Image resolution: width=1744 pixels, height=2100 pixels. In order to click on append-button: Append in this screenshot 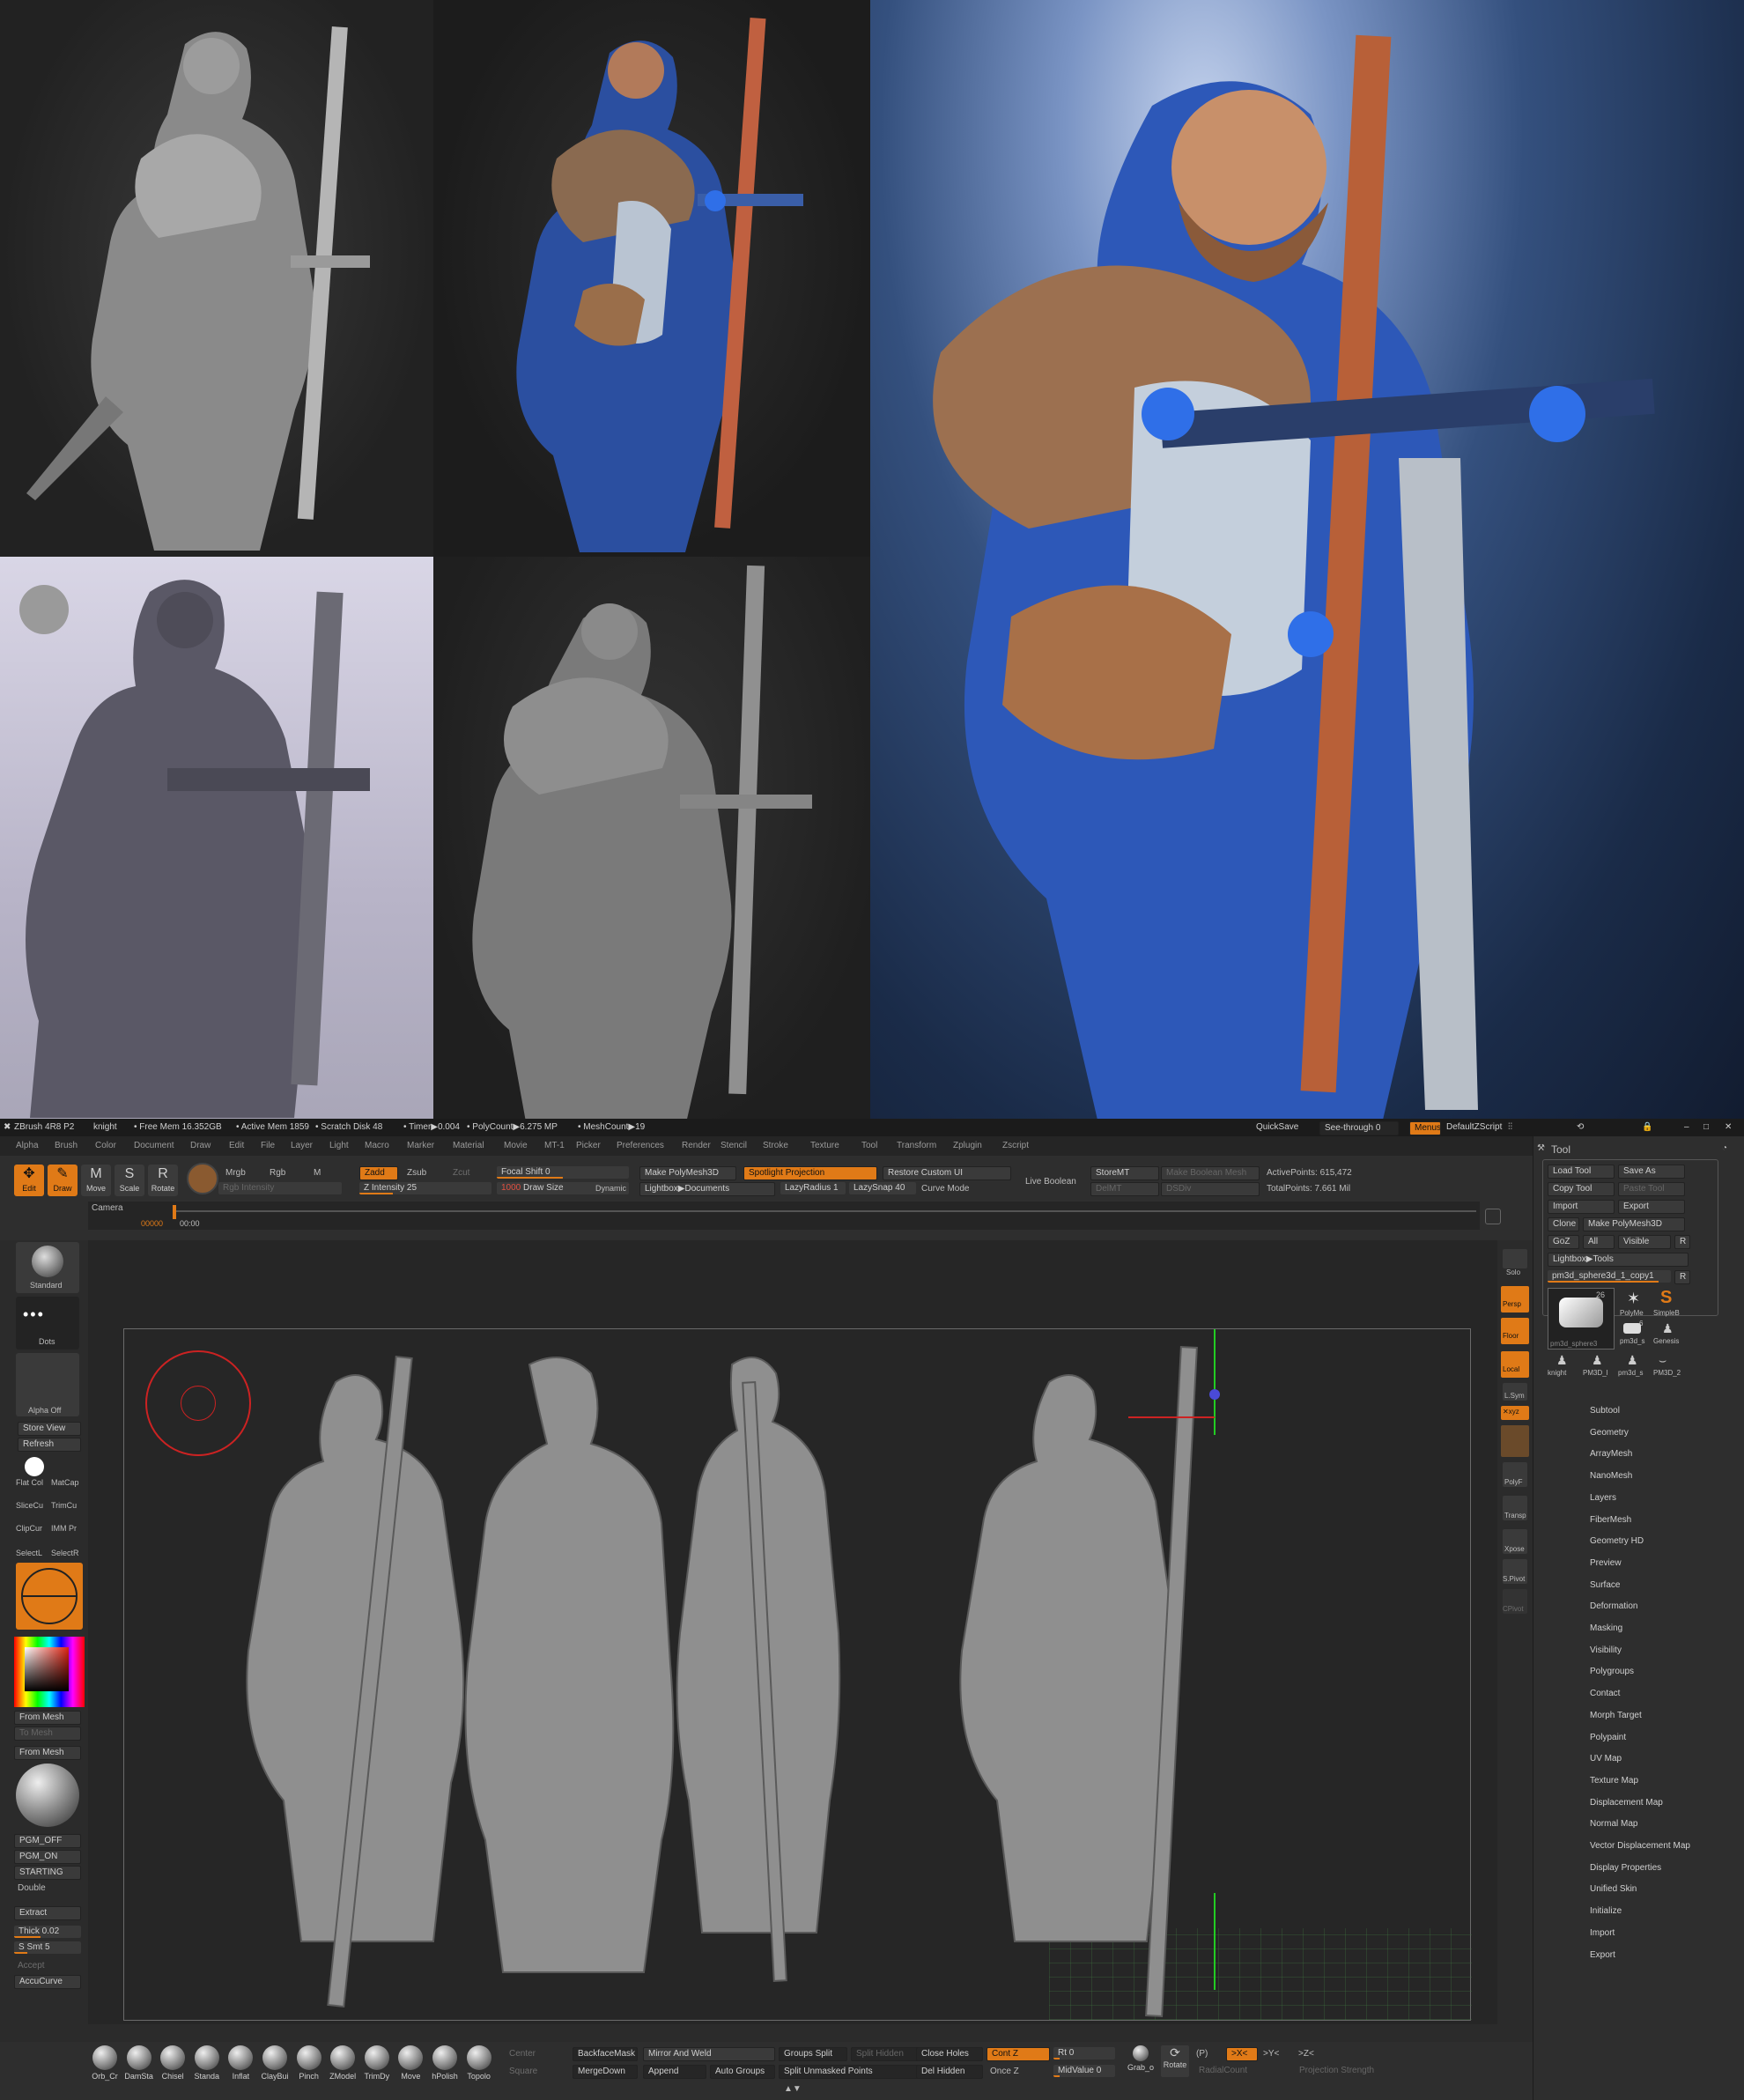, I will do `click(674, 2072)`.